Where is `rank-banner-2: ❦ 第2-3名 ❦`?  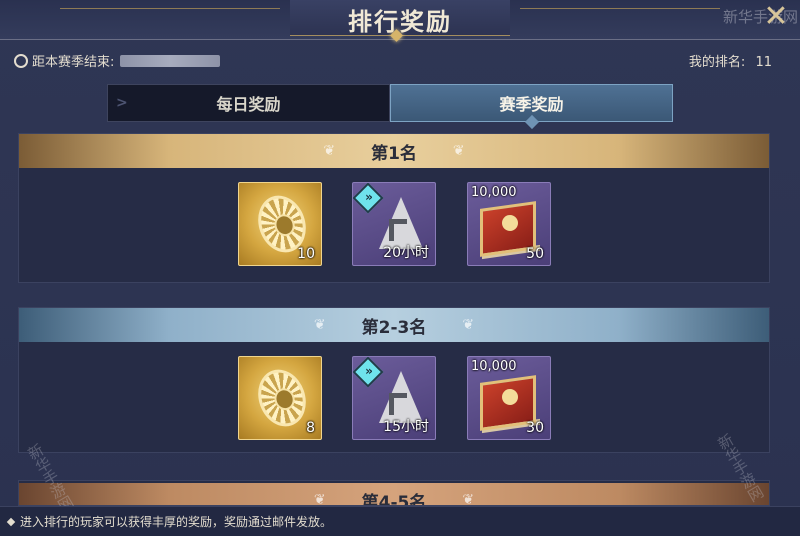
rank-banner-2: ❦ 第2-3名 ❦ is located at coordinates (394, 325).